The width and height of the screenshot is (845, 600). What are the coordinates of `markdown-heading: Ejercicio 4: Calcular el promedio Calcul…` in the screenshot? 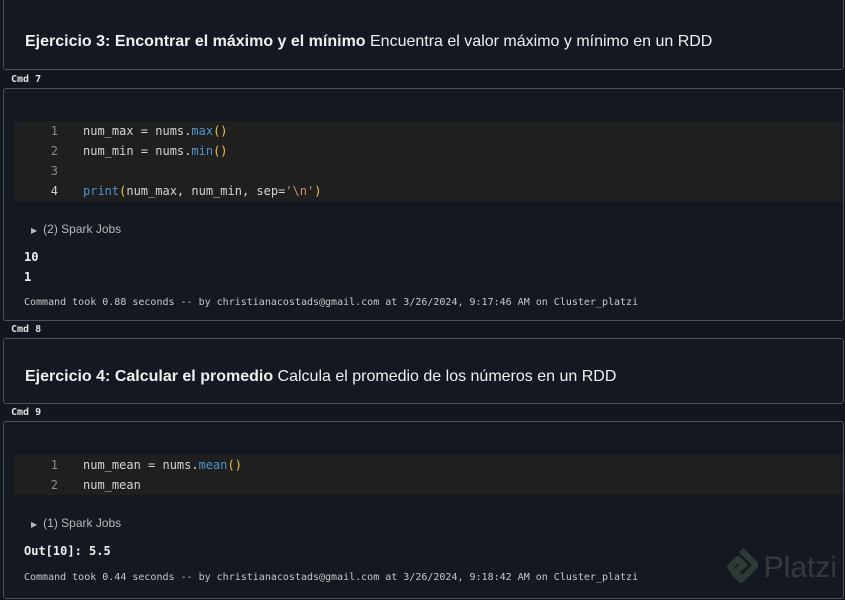 It's located at (320, 377).